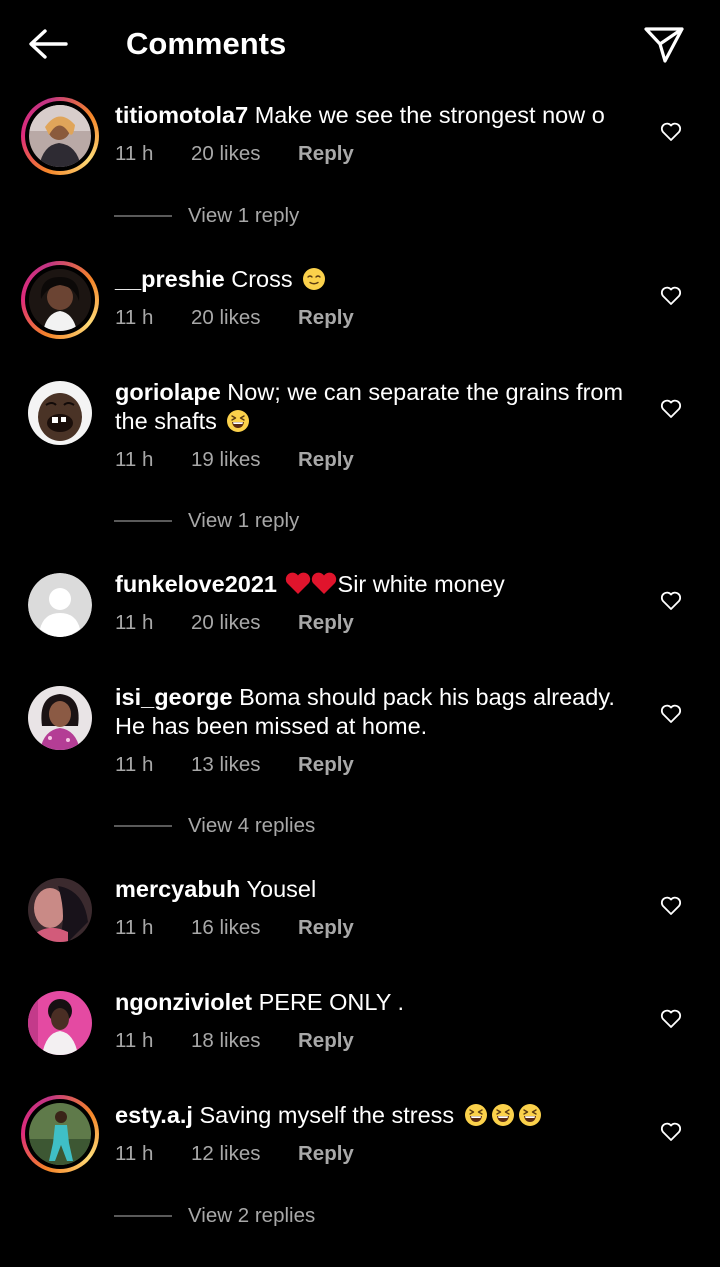 This screenshot has height=1267, width=720. I want to click on back-button, so click(48, 44).